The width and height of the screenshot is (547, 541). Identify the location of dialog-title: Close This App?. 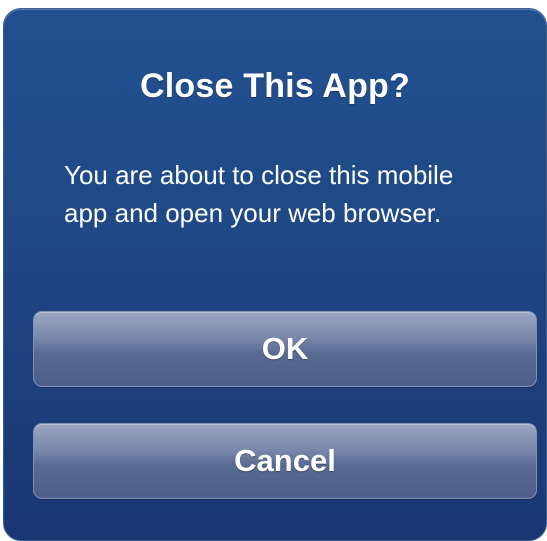
(275, 86).